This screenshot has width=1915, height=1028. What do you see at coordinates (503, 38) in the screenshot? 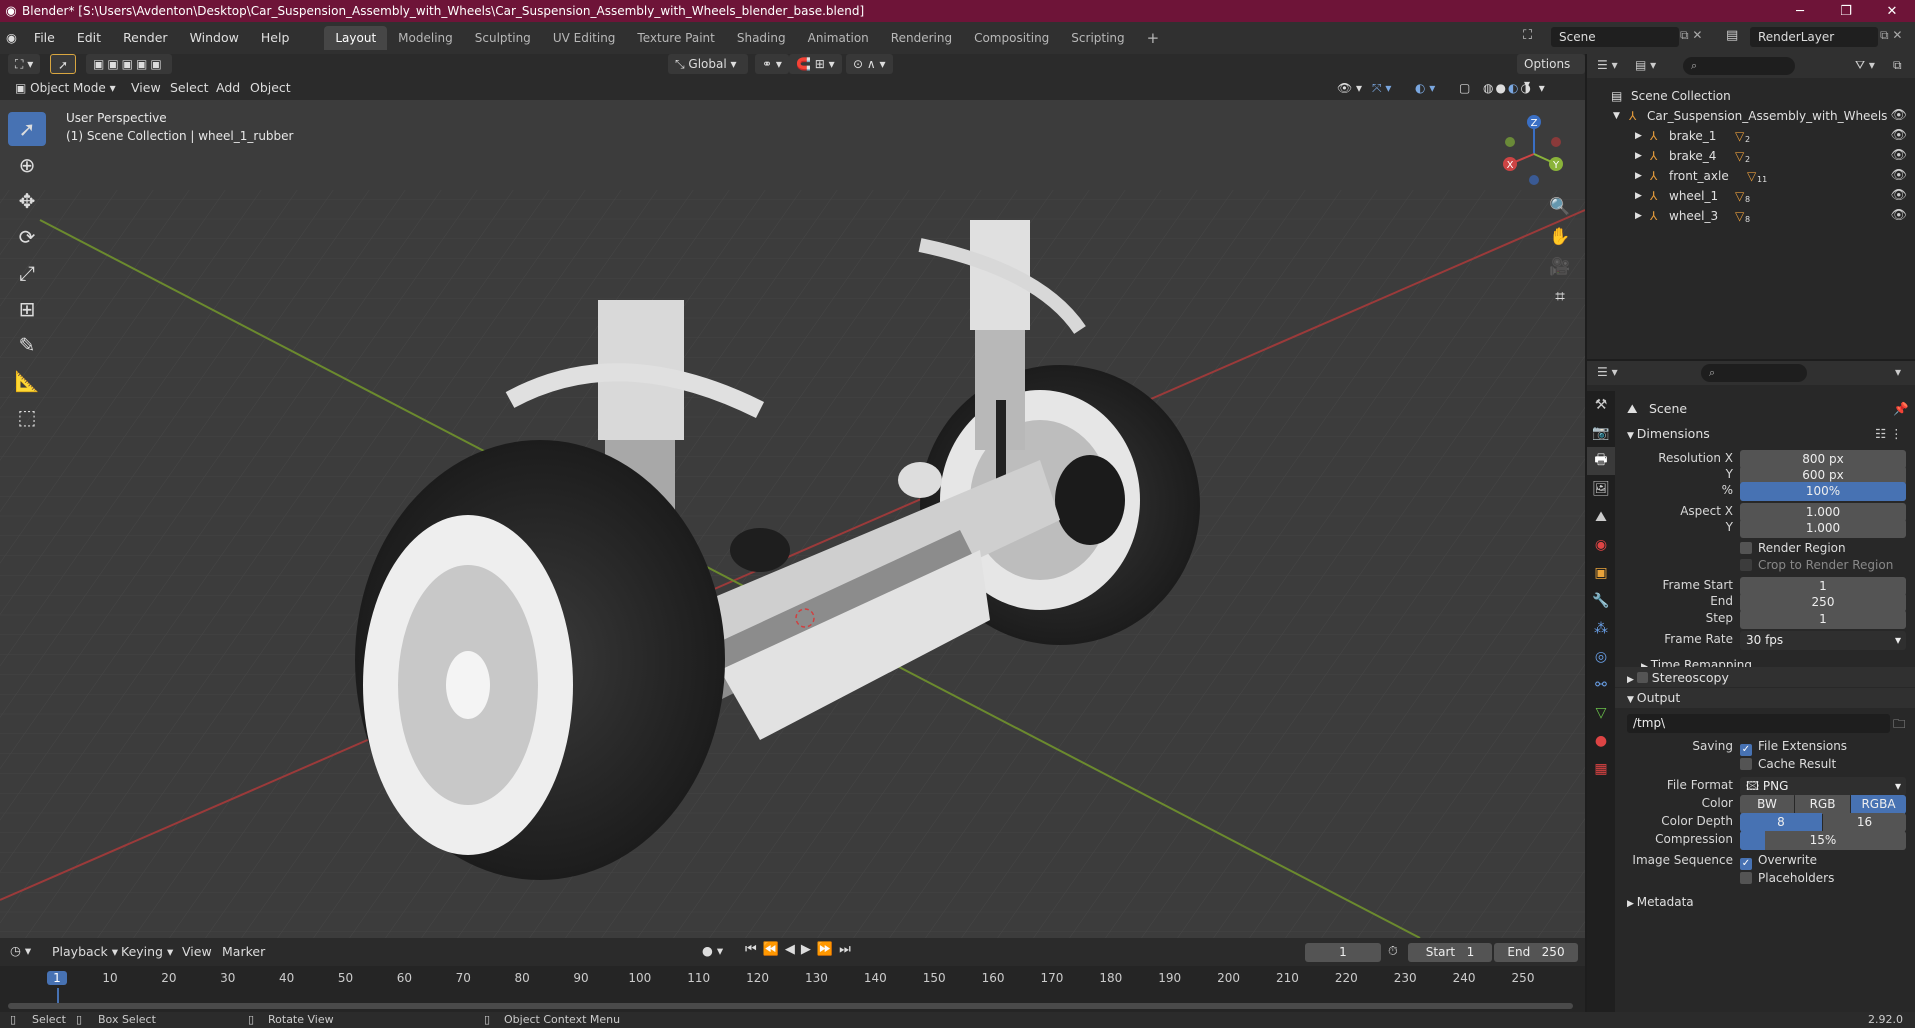
I see `tab-sculpting: Sculpting` at bounding box center [503, 38].